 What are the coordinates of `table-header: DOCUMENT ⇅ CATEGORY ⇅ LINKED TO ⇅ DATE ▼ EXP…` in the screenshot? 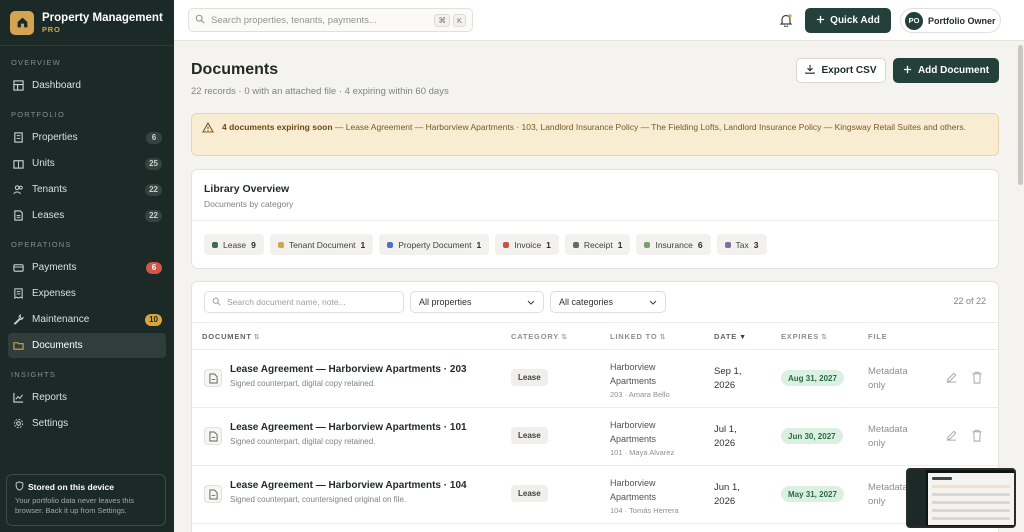 It's located at (595, 336).